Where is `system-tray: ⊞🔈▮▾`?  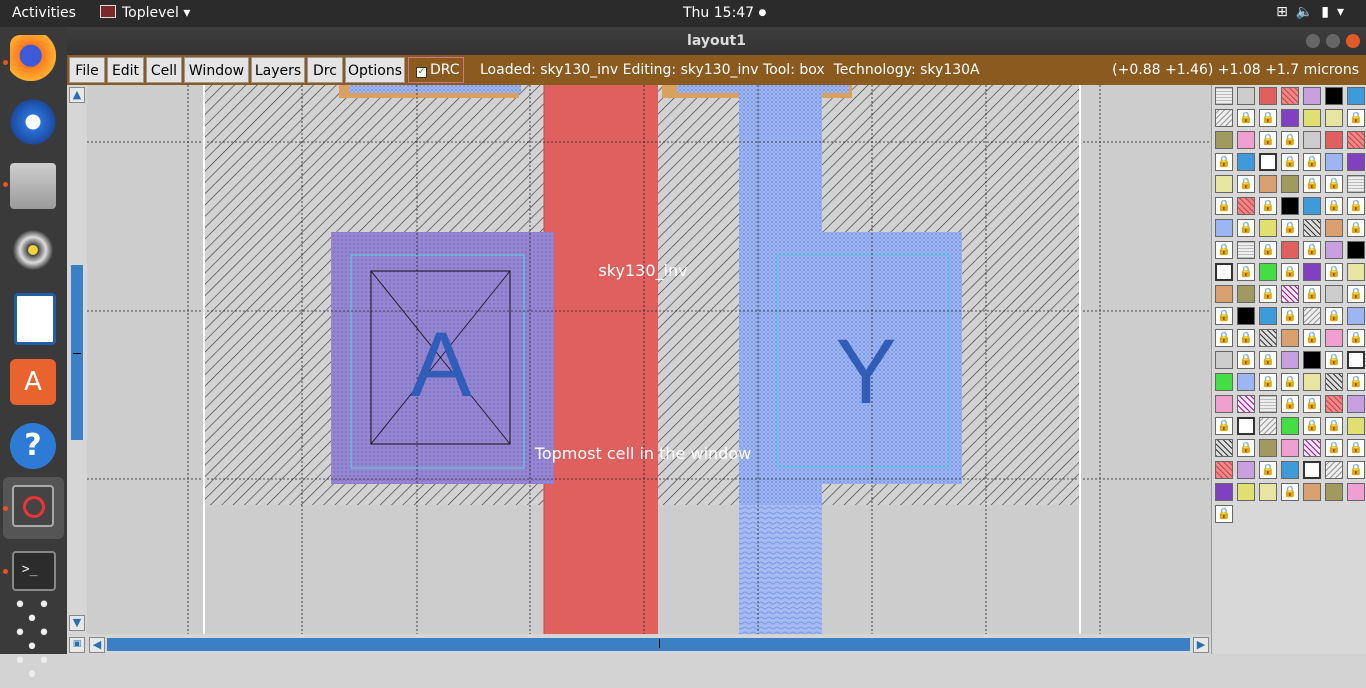 system-tray: ⊞🔈▮▾ is located at coordinates (1314, 12).